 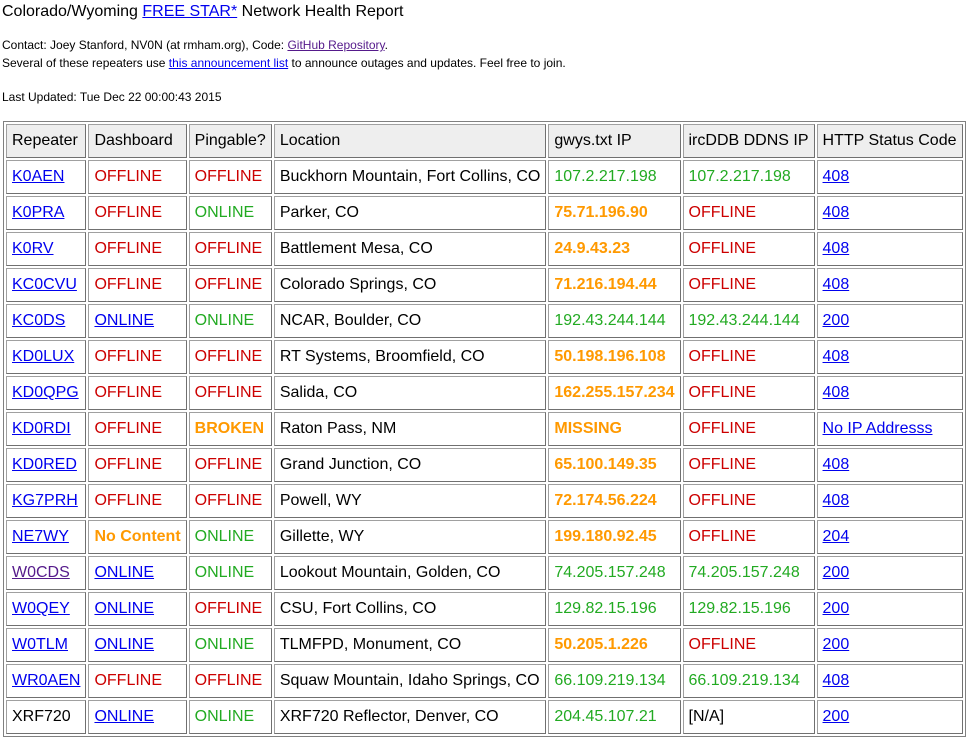 I want to click on ircddb-ip-value: [N/A], so click(x=706, y=716).